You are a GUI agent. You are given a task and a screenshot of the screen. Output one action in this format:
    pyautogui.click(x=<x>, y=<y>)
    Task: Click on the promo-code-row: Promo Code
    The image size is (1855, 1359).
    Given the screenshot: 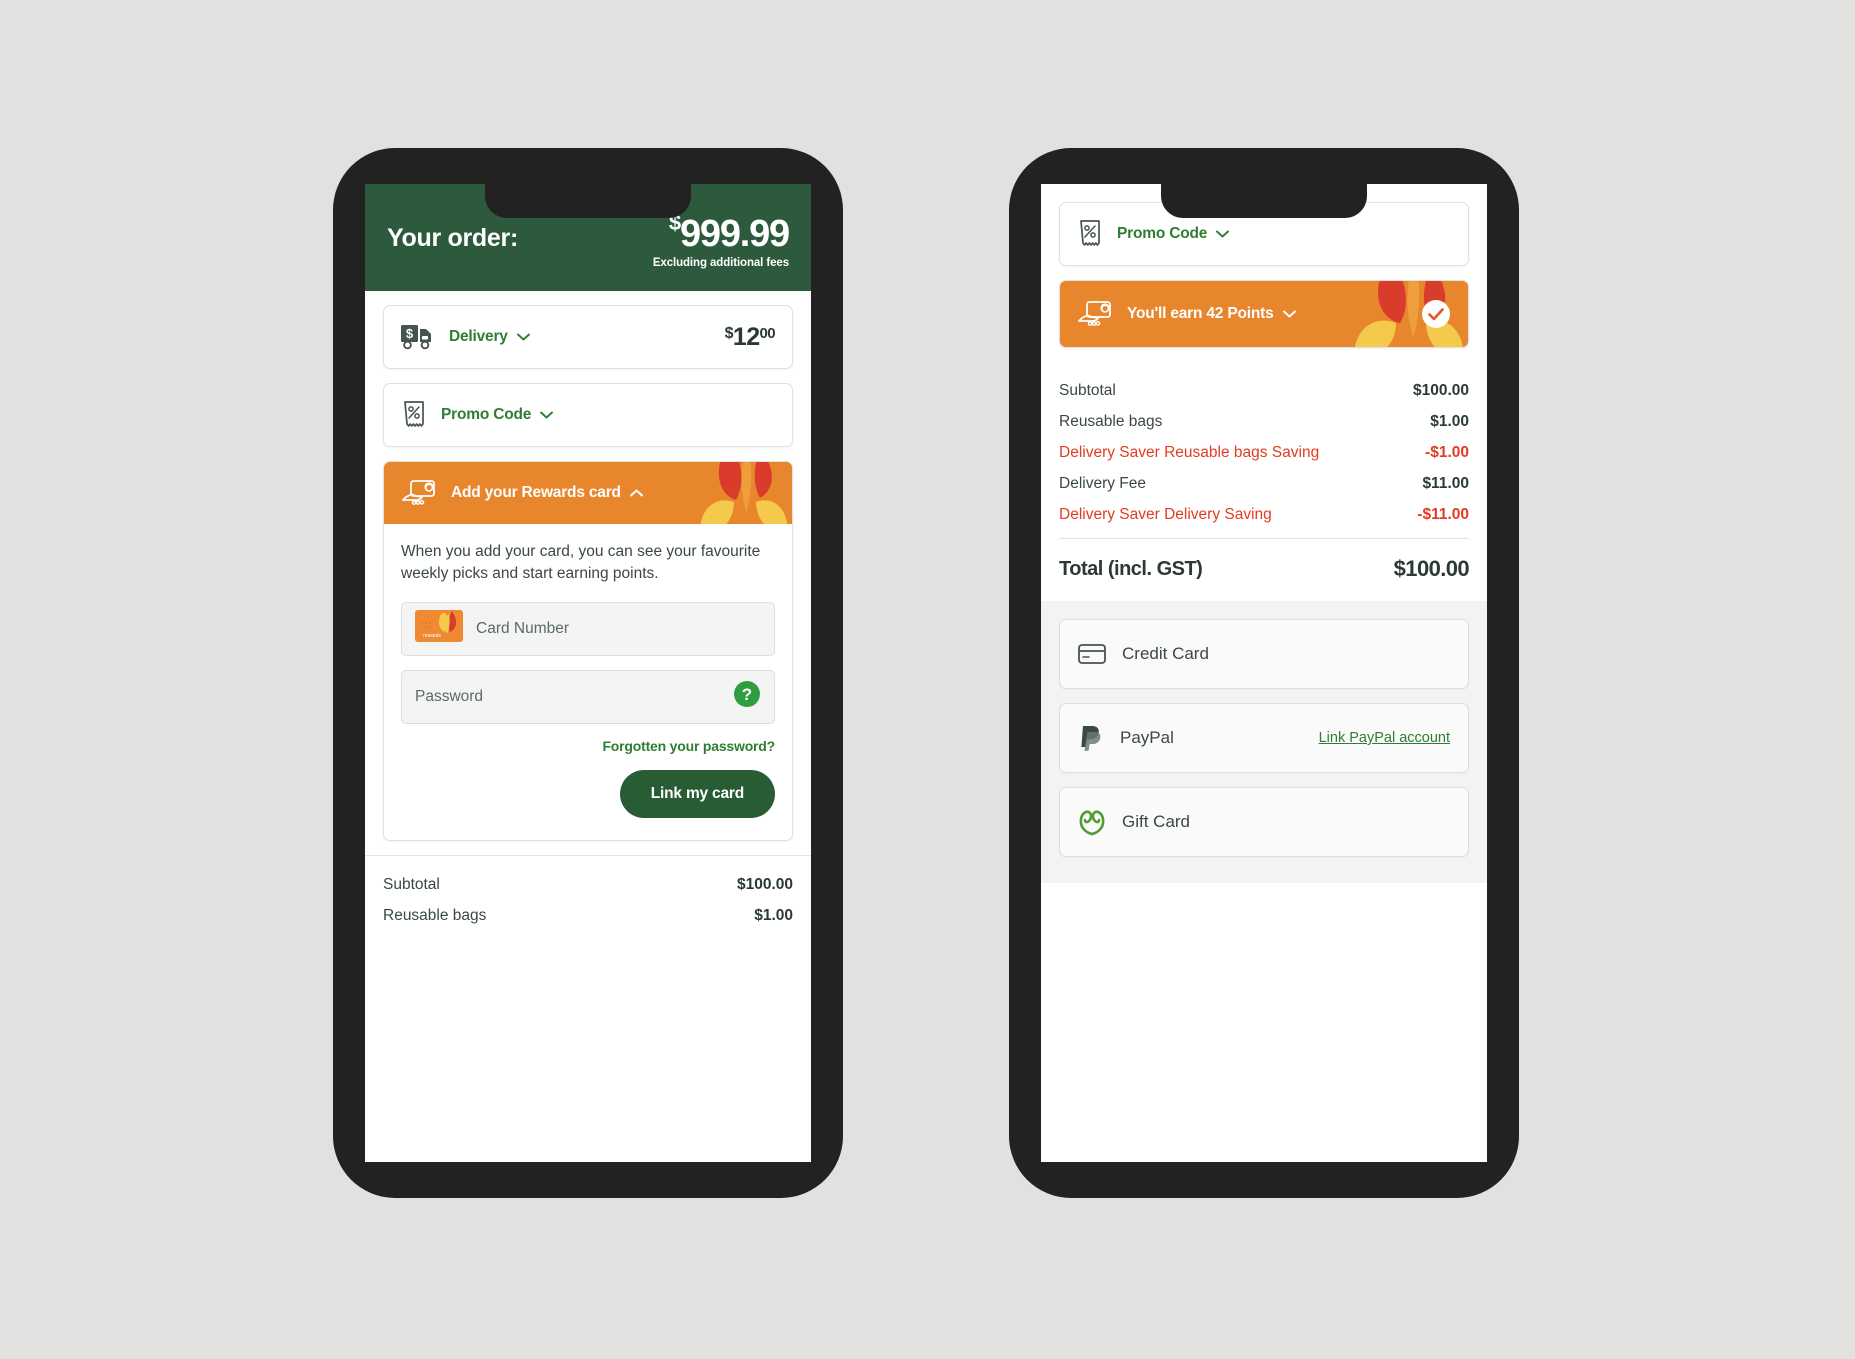 What is the action you would take?
    pyautogui.click(x=588, y=415)
    